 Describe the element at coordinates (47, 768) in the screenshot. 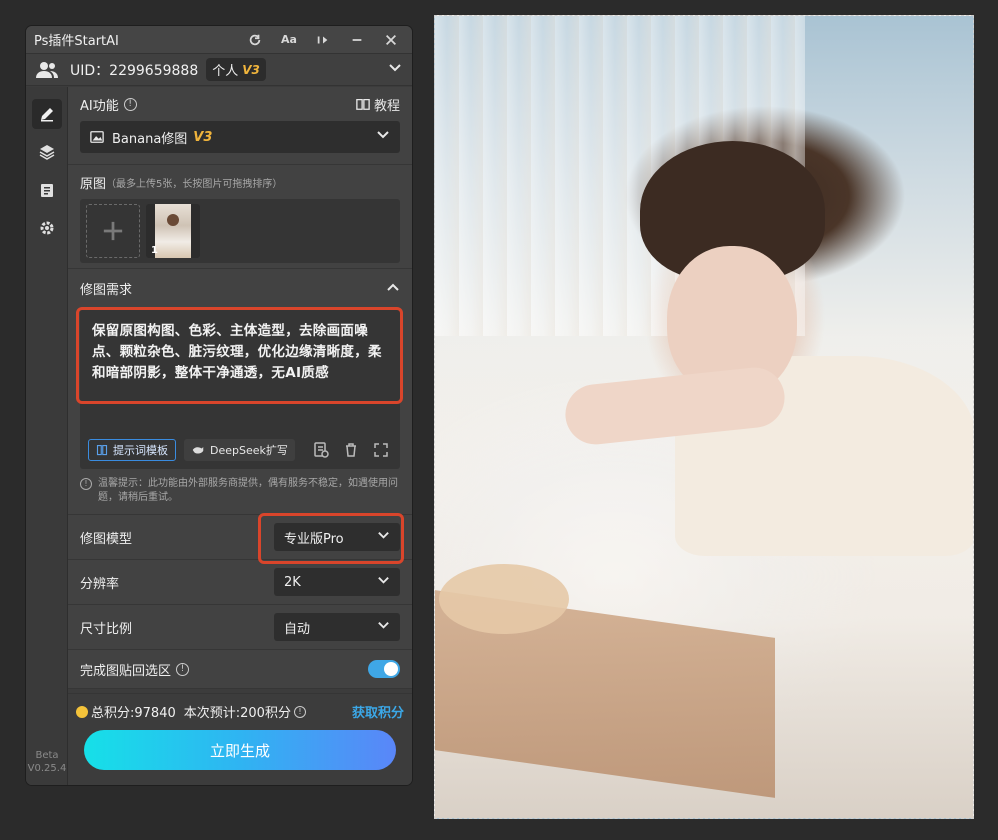

I see `version-label: V0.25.4` at that location.